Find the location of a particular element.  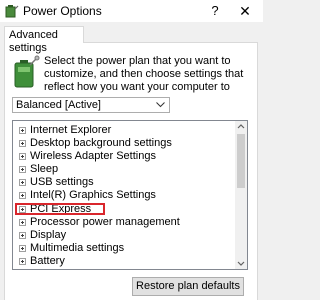

power-options-icon is located at coordinates (12, 11).